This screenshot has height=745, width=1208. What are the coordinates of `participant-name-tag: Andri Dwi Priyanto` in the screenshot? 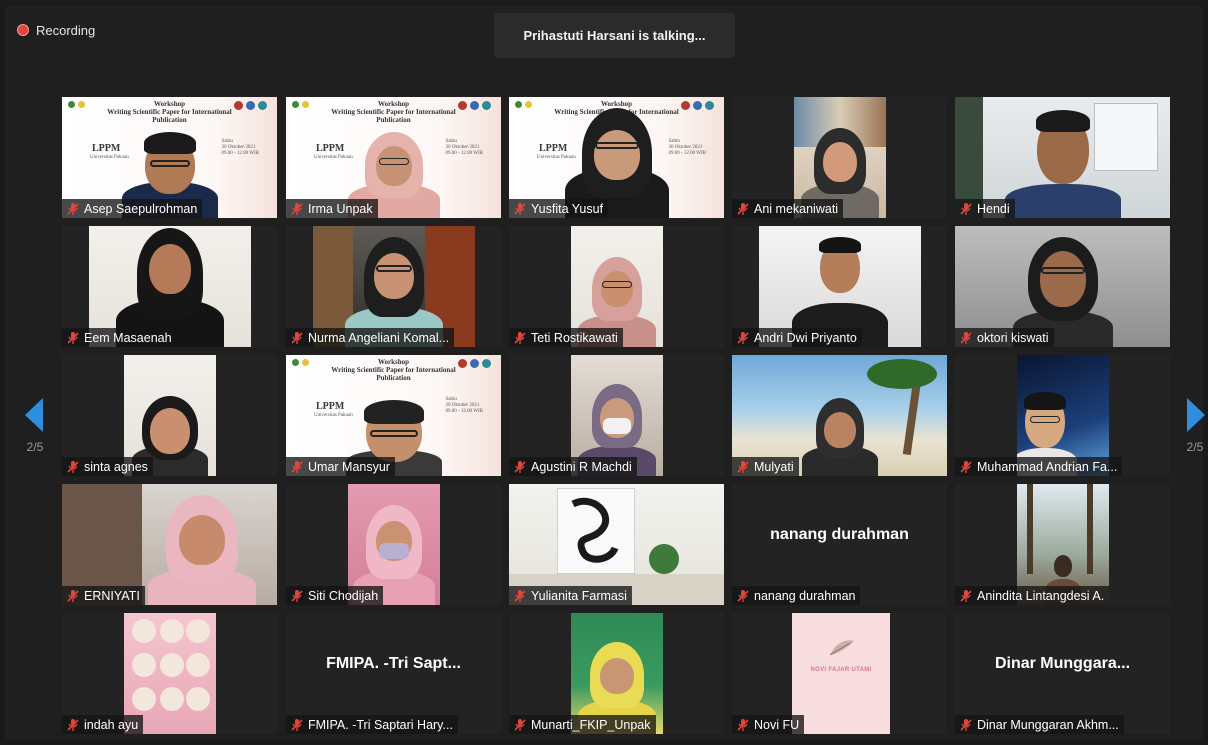 It's located at (797, 337).